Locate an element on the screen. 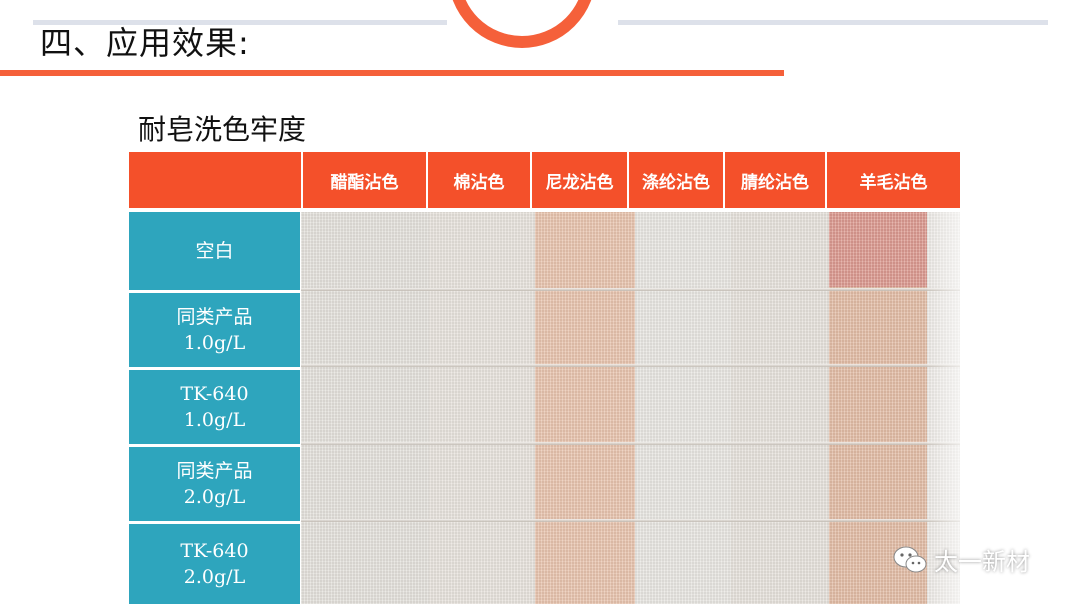 The height and width of the screenshot is (608, 1080). watermark: 太一新材 is located at coordinates (961, 559).